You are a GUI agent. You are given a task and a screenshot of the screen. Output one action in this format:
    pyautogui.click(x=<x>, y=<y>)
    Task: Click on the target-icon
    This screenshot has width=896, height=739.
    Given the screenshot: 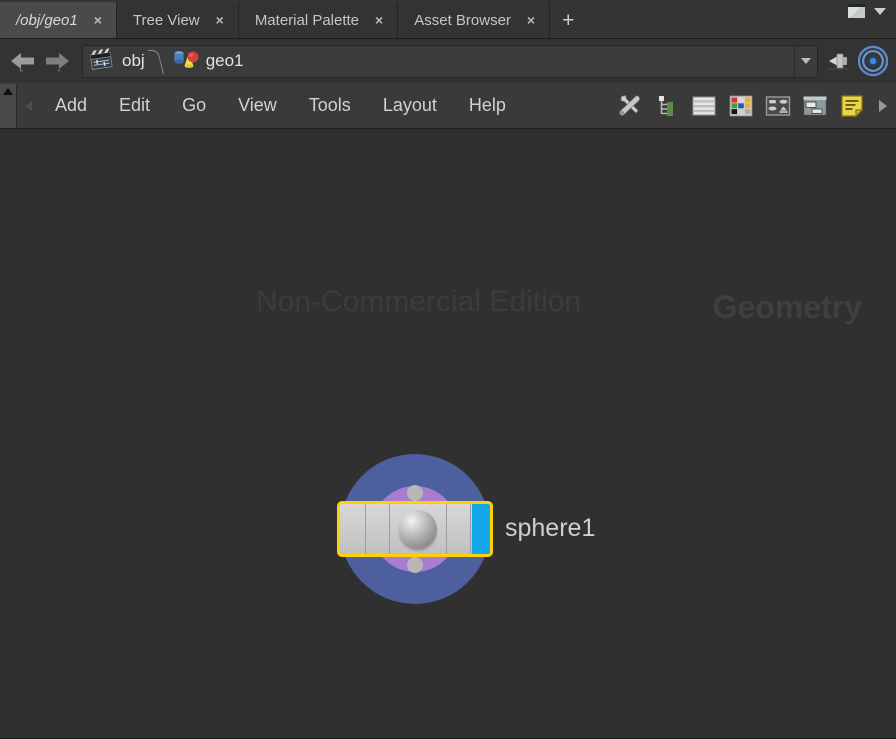 What is the action you would take?
    pyautogui.click(x=873, y=61)
    